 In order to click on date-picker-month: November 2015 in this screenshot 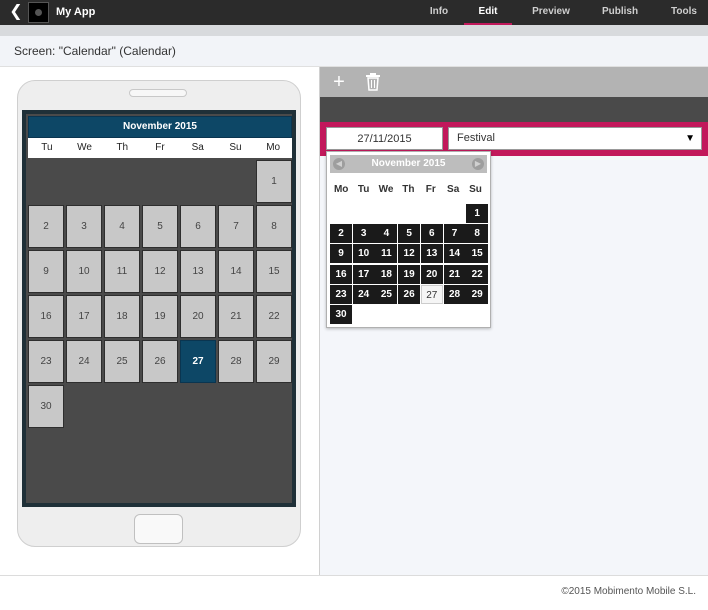, I will do `click(408, 163)`.